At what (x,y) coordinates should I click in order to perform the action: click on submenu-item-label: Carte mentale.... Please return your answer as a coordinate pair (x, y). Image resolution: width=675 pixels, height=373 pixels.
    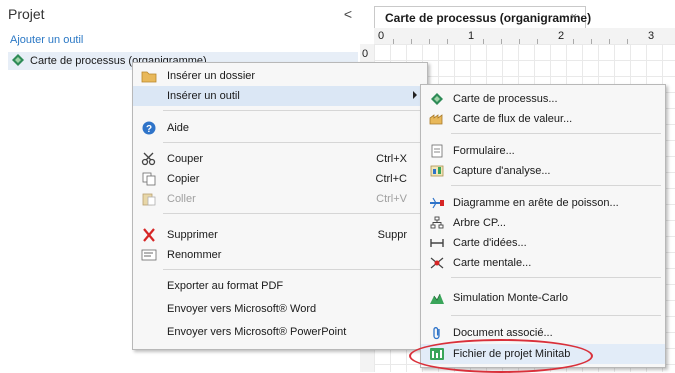
    Looking at the image, I should click on (492, 263).